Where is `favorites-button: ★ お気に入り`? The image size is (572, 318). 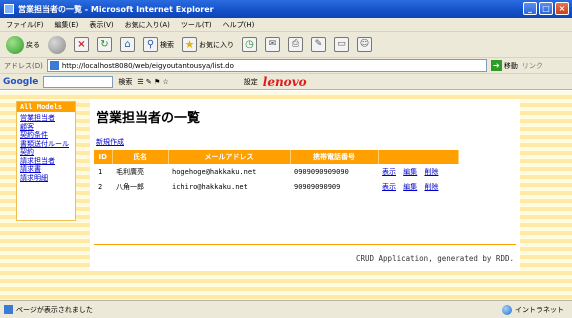 favorites-button: ★ お気に入り is located at coordinates (208, 45).